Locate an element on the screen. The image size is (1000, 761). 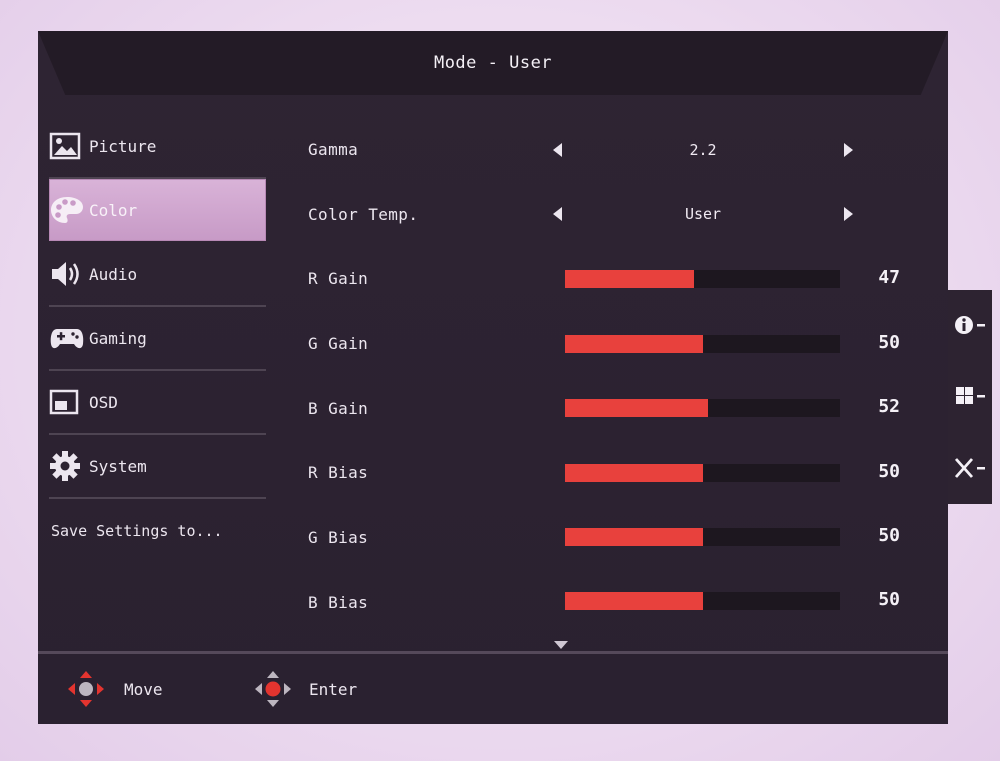
gamma-value: 2.2 is located at coordinates (703, 150).